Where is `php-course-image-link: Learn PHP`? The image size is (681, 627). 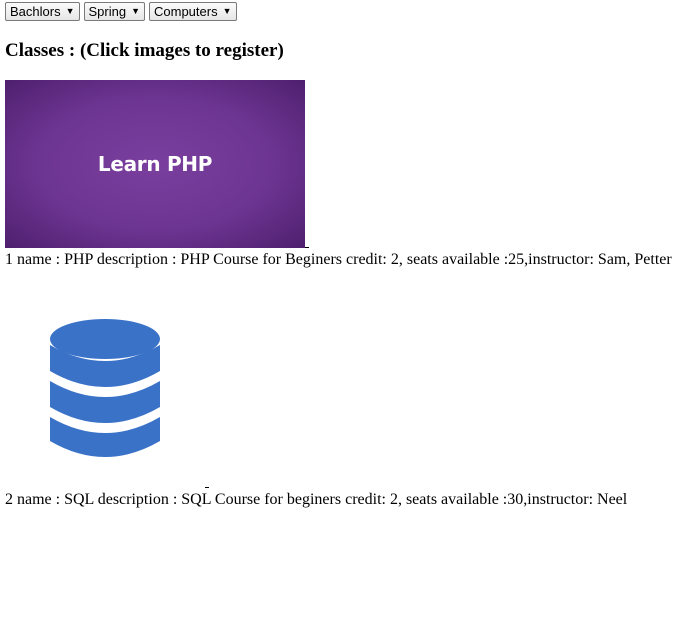 php-course-image-link: Learn PHP is located at coordinates (155, 164).